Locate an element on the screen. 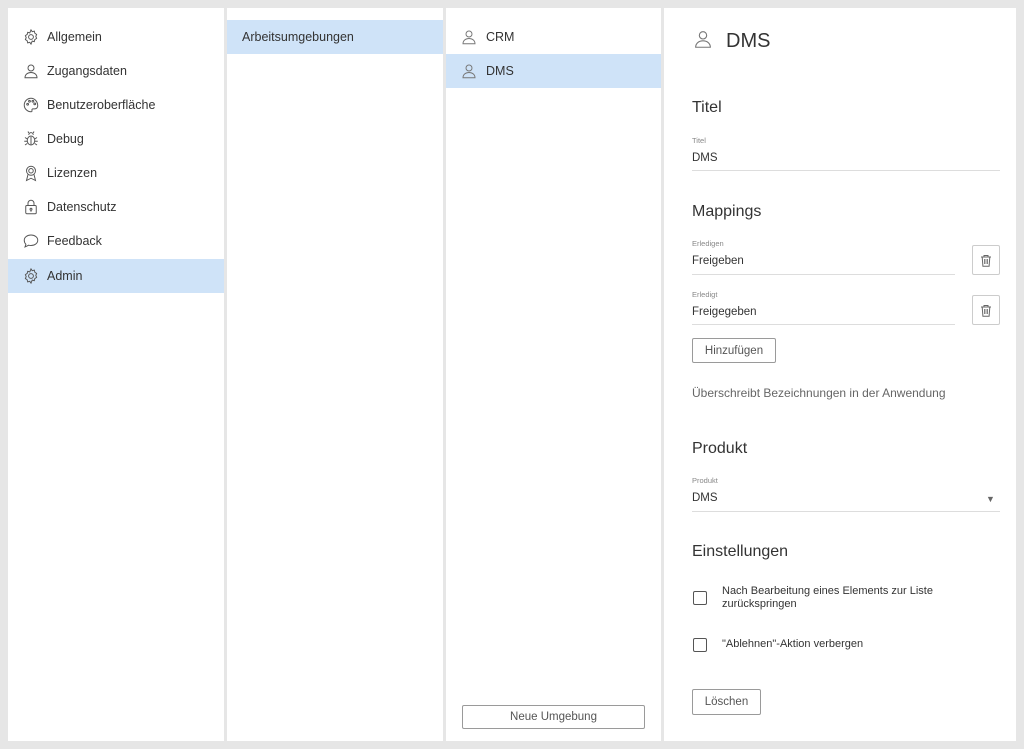 The width and height of the screenshot is (1024, 749). chevron-down-icon: ▼ is located at coordinates (990, 499).